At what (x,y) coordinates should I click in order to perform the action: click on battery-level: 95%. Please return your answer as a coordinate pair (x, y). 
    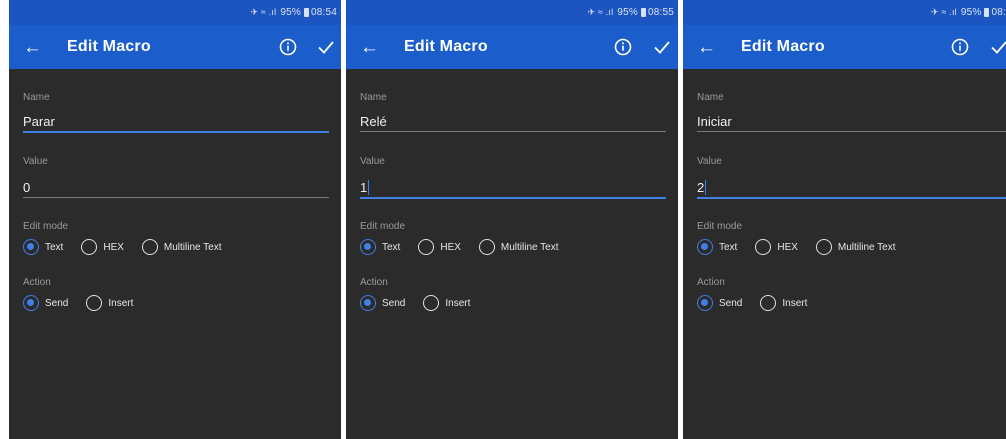
    Looking at the image, I should click on (290, 12).